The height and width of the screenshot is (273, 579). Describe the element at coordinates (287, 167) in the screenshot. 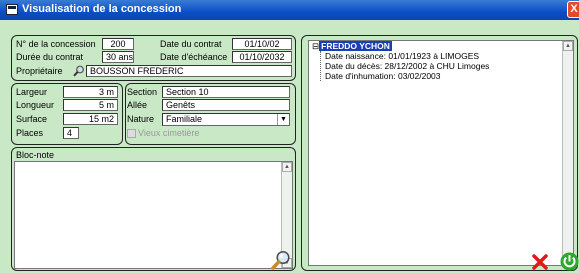

I see `scroll-up-arrow-icon: ▲` at that location.